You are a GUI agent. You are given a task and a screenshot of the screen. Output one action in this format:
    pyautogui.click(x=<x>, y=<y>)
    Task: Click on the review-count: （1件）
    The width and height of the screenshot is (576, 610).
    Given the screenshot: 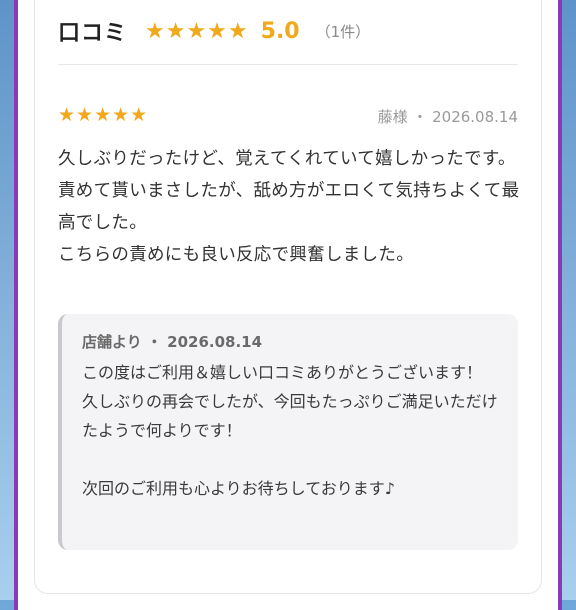 What is the action you would take?
    pyautogui.click(x=343, y=31)
    